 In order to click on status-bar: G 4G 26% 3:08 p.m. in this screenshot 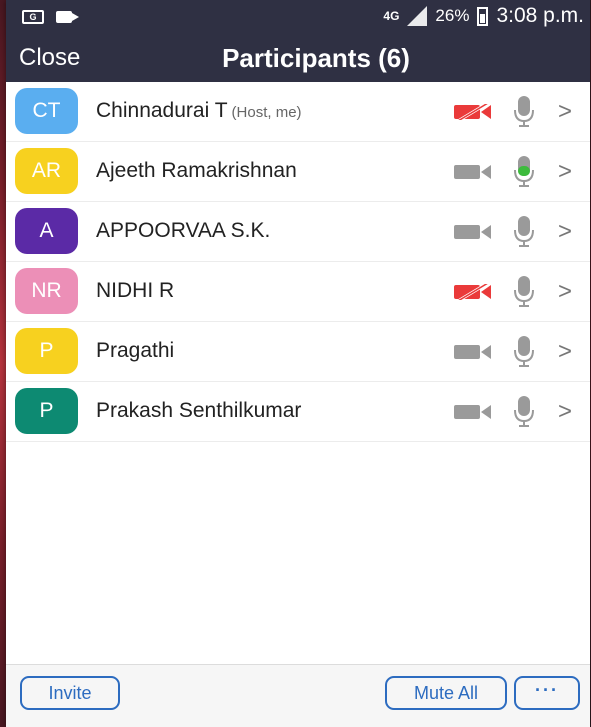, I will do `click(298, 18)`.